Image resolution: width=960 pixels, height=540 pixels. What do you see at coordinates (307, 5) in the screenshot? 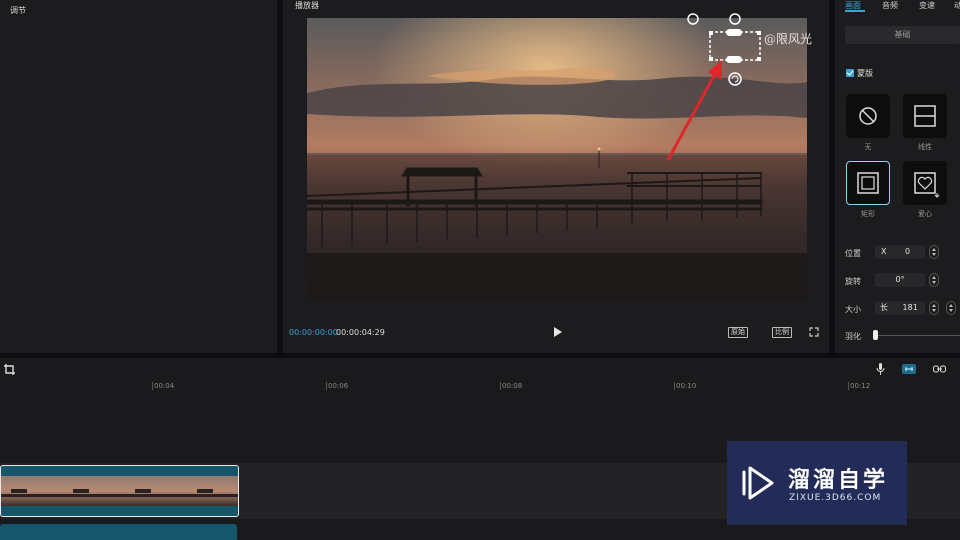
I see `player-title: 播放器` at bounding box center [307, 5].